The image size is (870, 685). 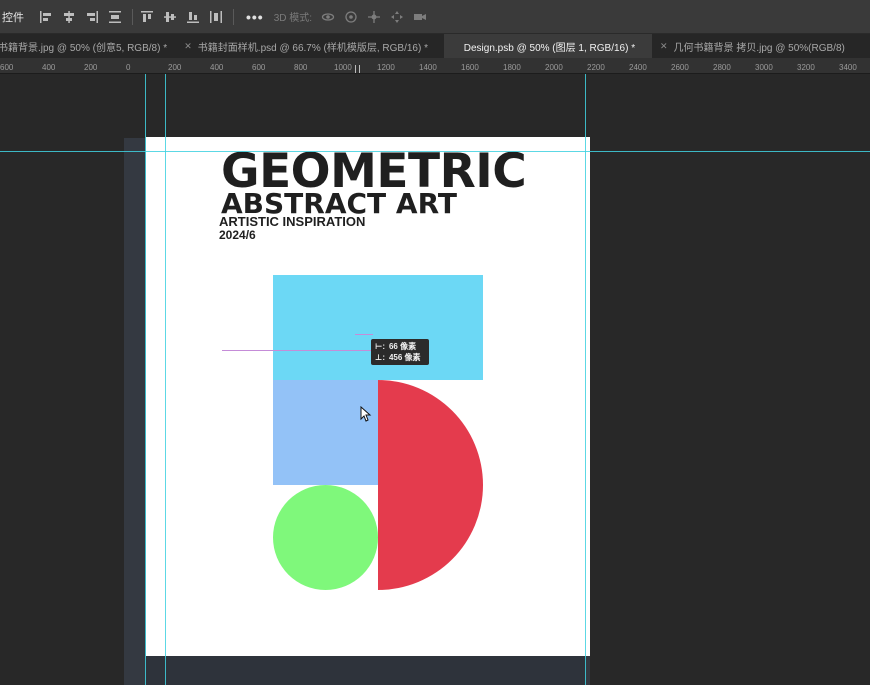 I want to click on ruler-label: 2000, so click(x=554, y=67).